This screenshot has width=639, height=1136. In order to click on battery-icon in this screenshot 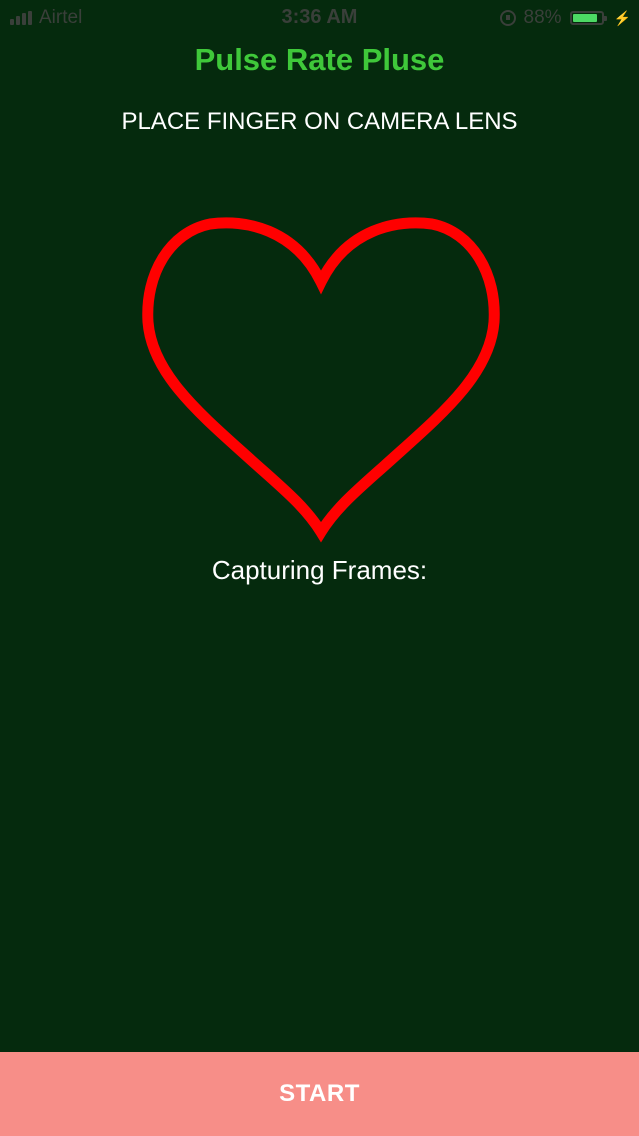, I will do `click(588, 18)`.